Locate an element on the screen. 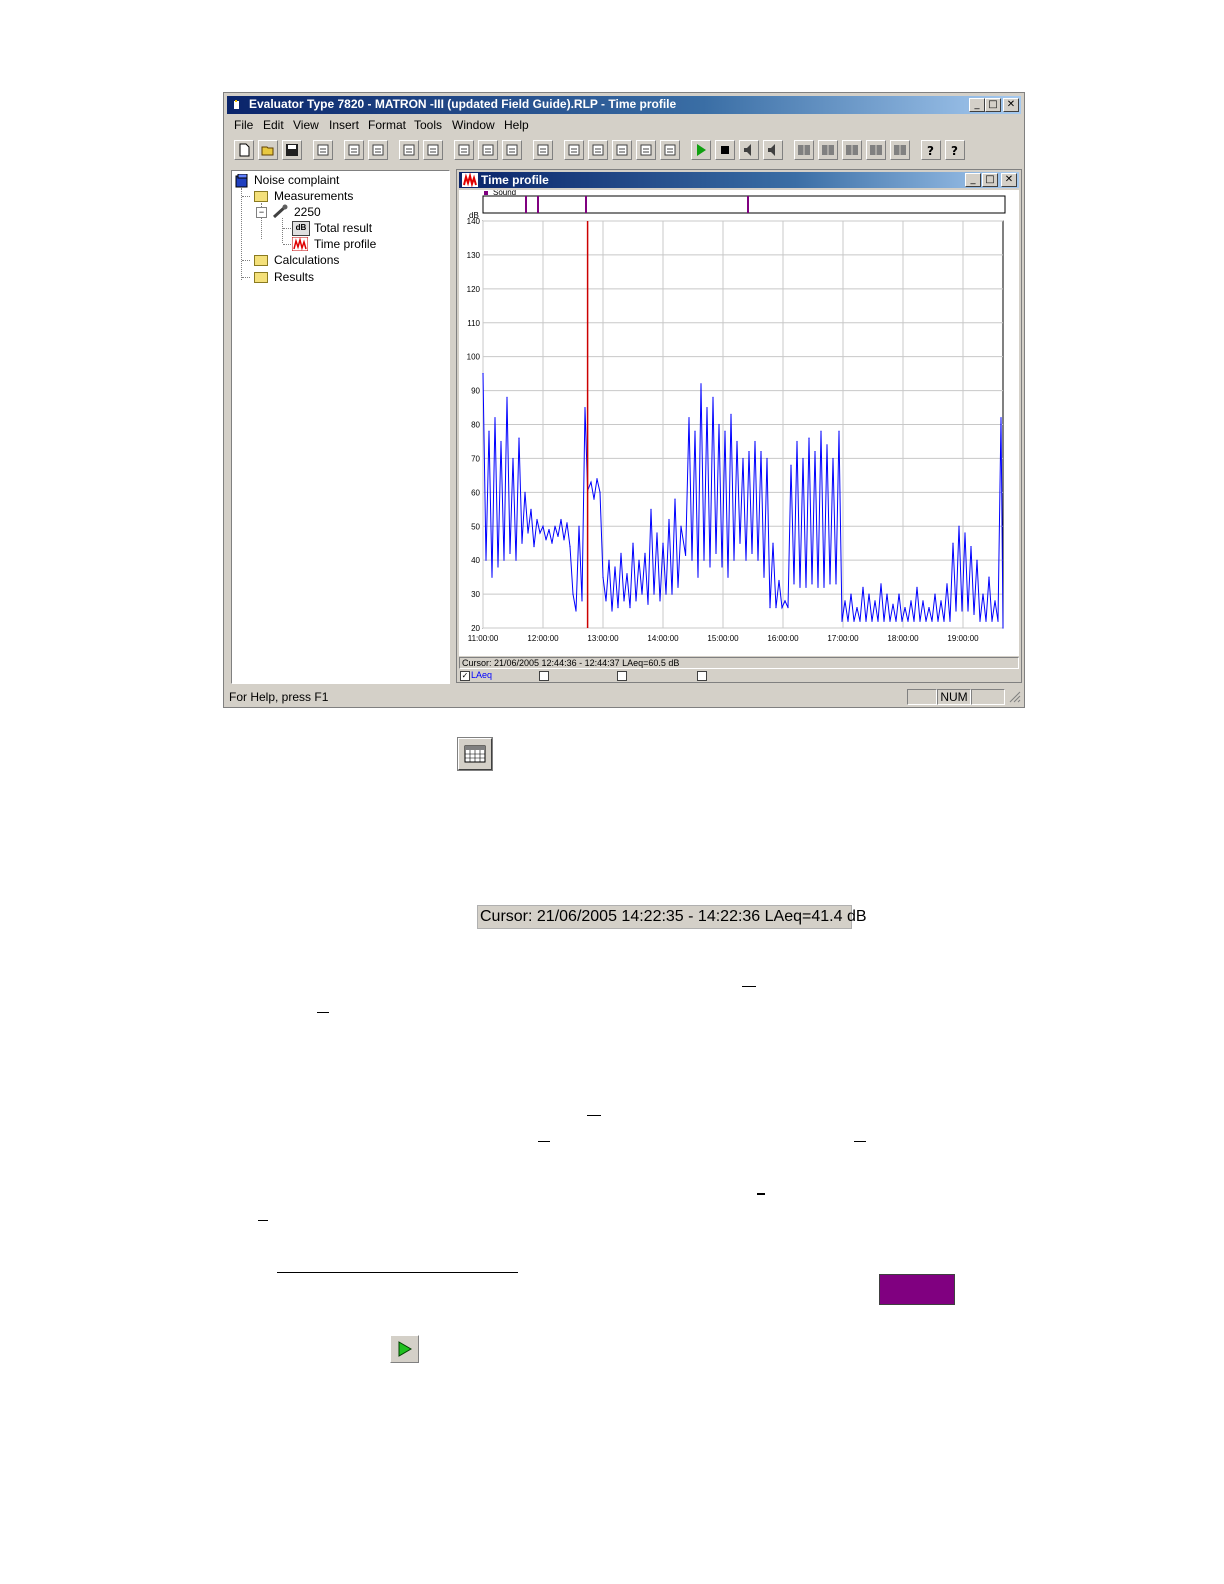 The height and width of the screenshot is (1584, 1224). close-button: ✕ is located at coordinates (1011, 105).